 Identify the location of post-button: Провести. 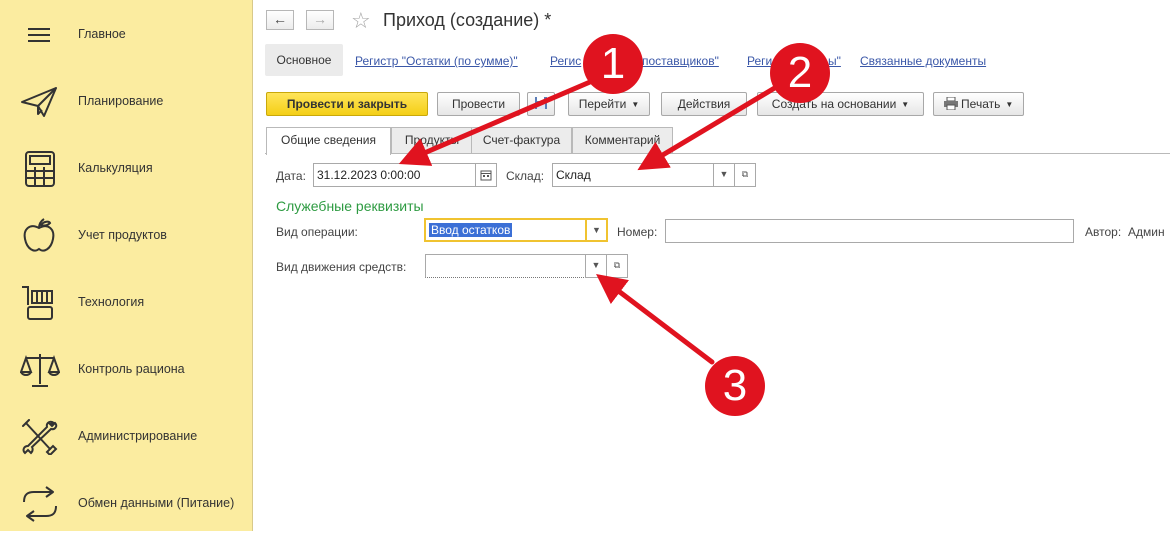
(478, 104).